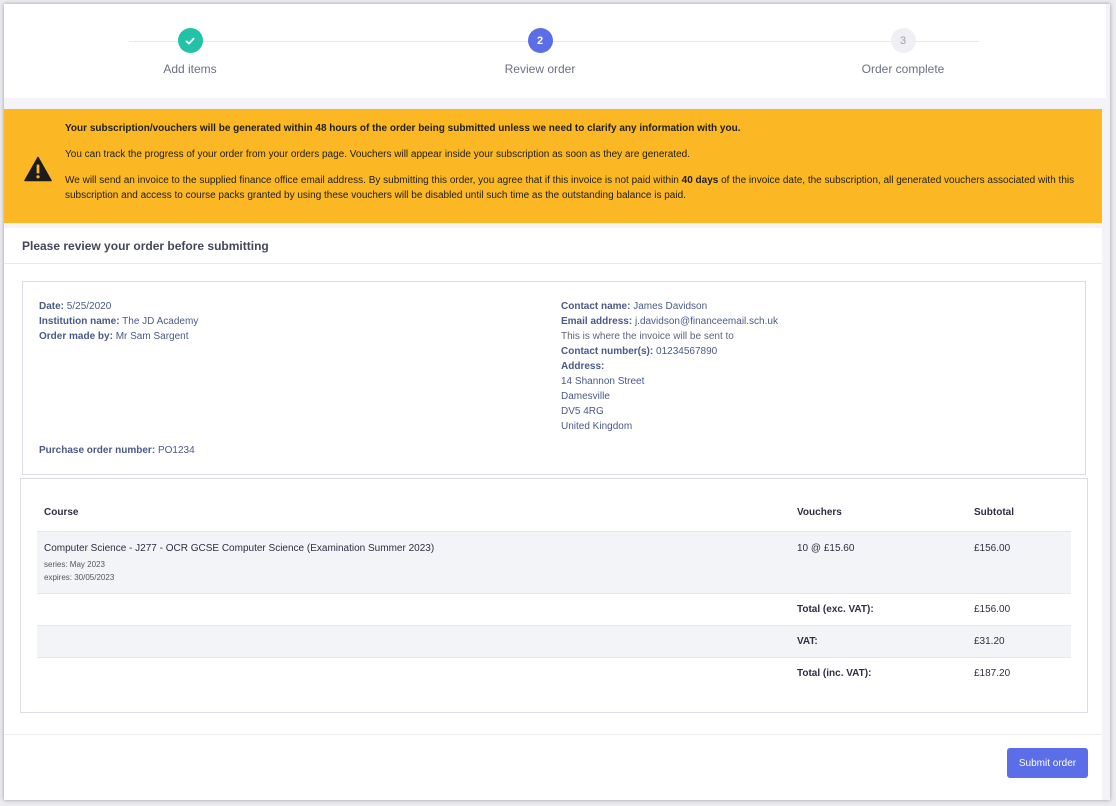 The width and height of the screenshot is (1116, 806). What do you see at coordinates (826, 548) in the screenshot?
I see `vouchers-cell: 10 @ £15.60` at bounding box center [826, 548].